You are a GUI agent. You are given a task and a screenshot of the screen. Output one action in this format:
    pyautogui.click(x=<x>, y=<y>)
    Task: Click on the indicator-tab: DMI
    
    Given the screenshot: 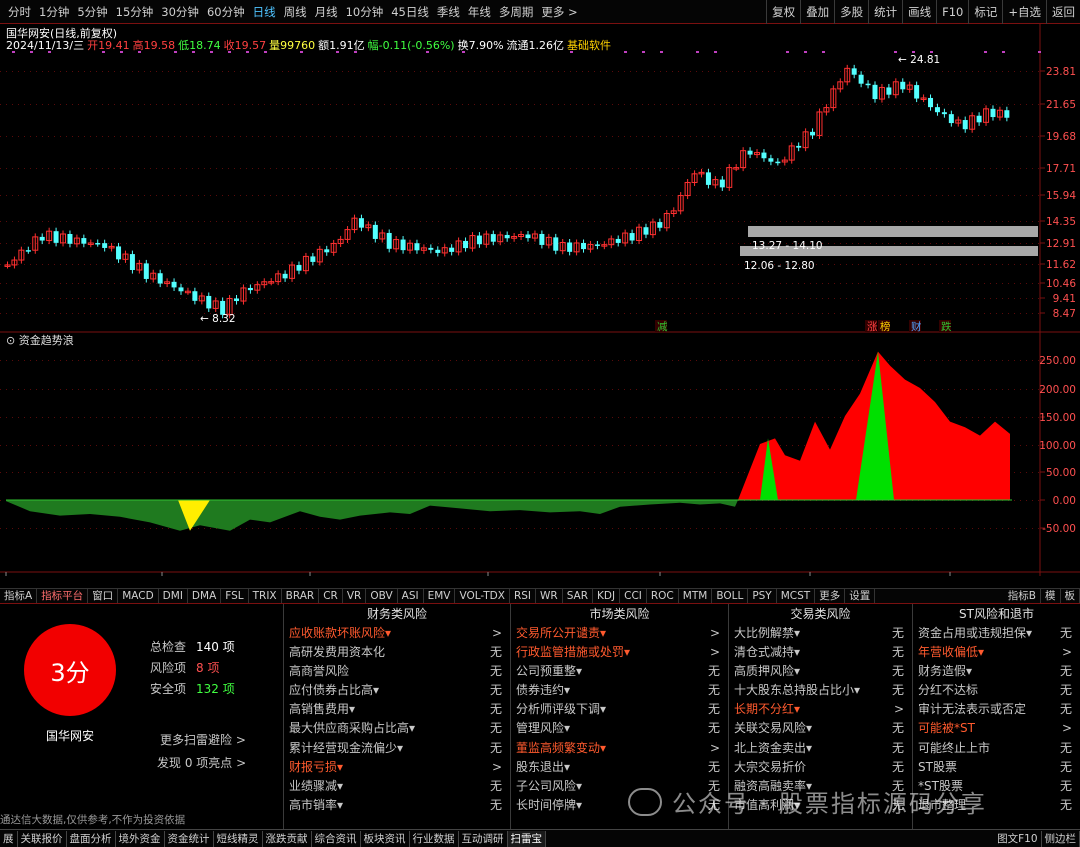 What is the action you would take?
    pyautogui.click(x=173, y=596)
    